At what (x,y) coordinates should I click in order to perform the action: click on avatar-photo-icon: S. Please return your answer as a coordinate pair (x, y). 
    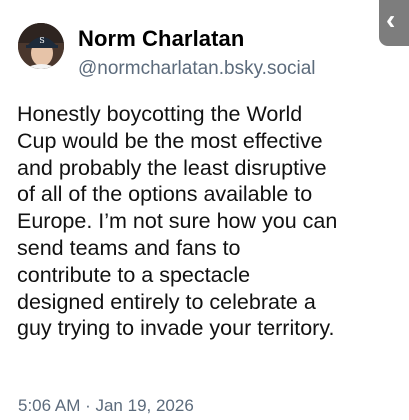
    Looking at the image, I should click on (41, 46).